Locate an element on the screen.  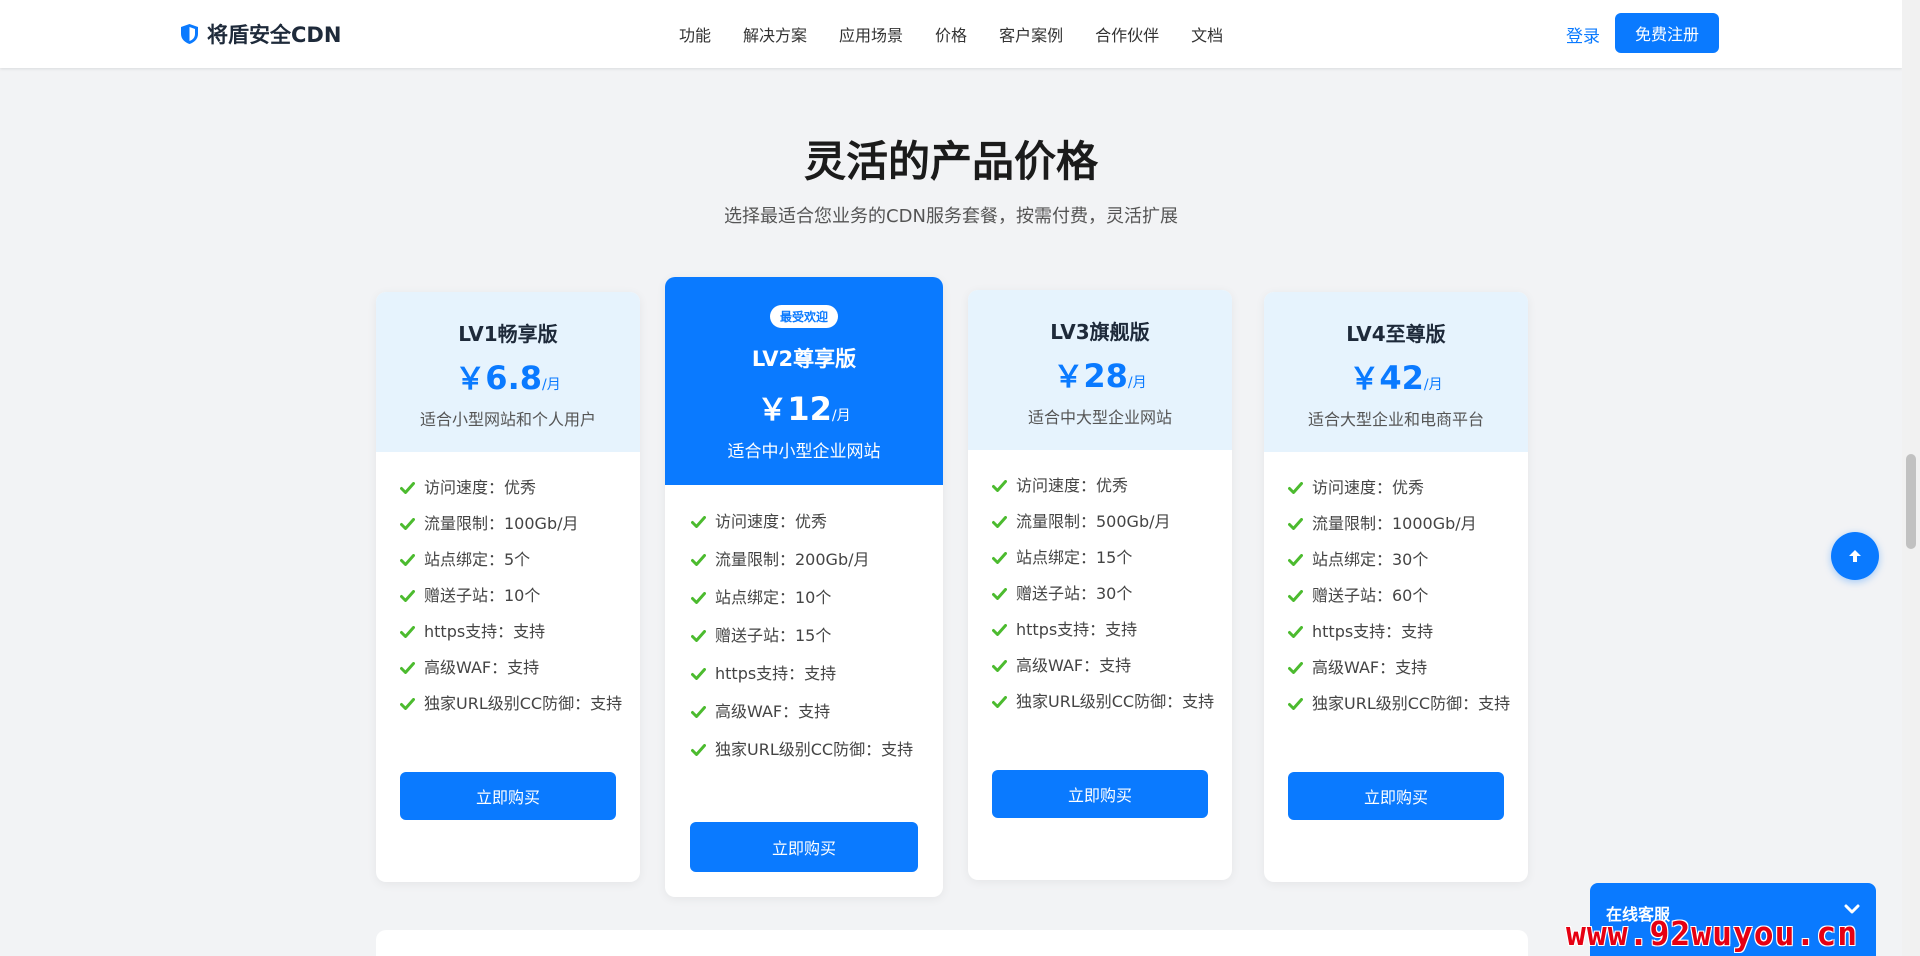
plan-price: ￥12/月 is located at coordinates (804, 407).